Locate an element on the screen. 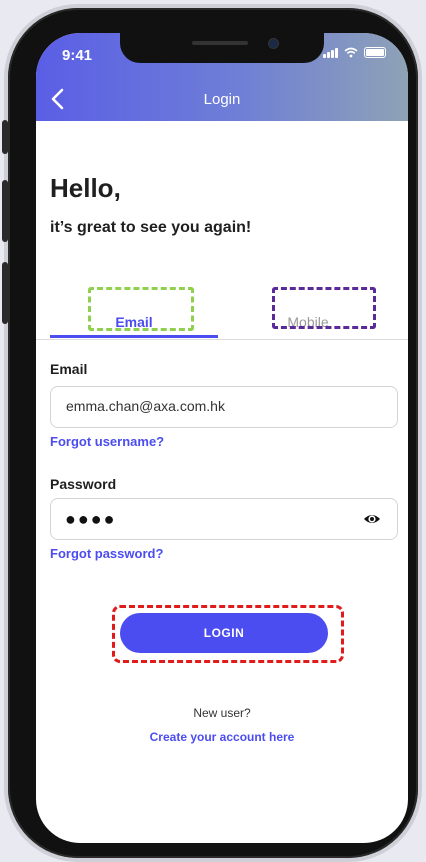 Image resolution: width=426 pixels, height=862 pixels. greeting-subtitle: it’s great to see you again! is located at coordinates (151, 227).